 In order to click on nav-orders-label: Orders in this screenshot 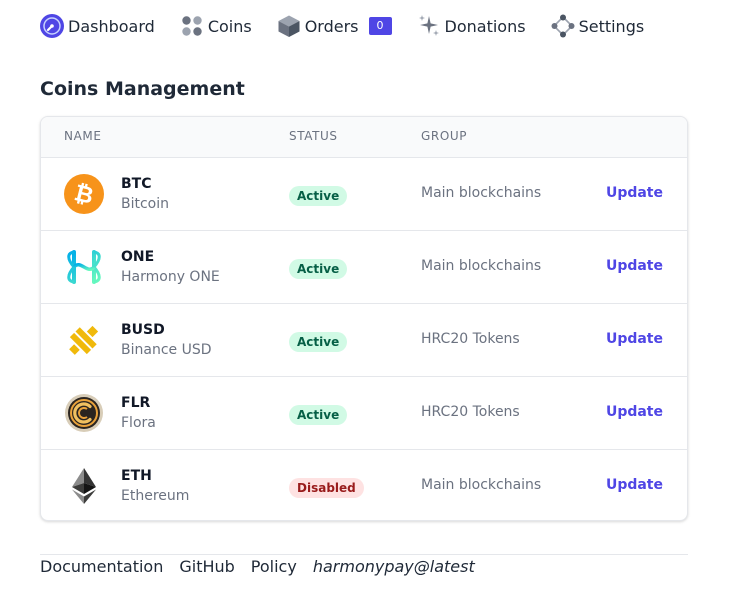, I will do `click(331, 26)`.